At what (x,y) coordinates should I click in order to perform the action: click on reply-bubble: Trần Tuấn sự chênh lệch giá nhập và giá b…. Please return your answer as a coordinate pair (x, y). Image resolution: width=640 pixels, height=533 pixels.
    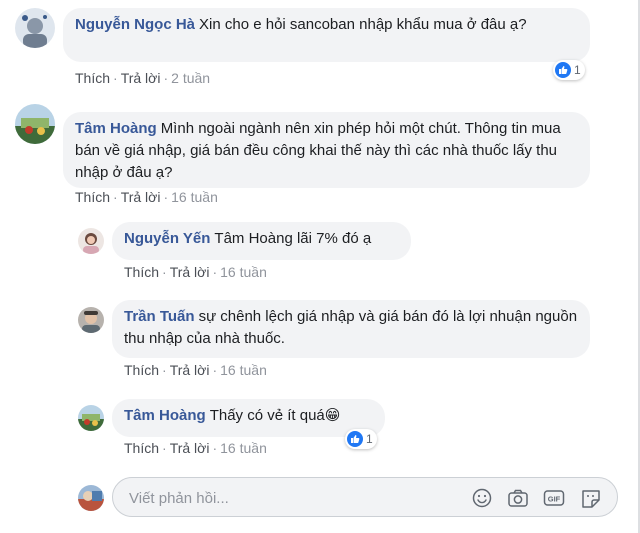
    Looking at the image, I should click on (351, 329).